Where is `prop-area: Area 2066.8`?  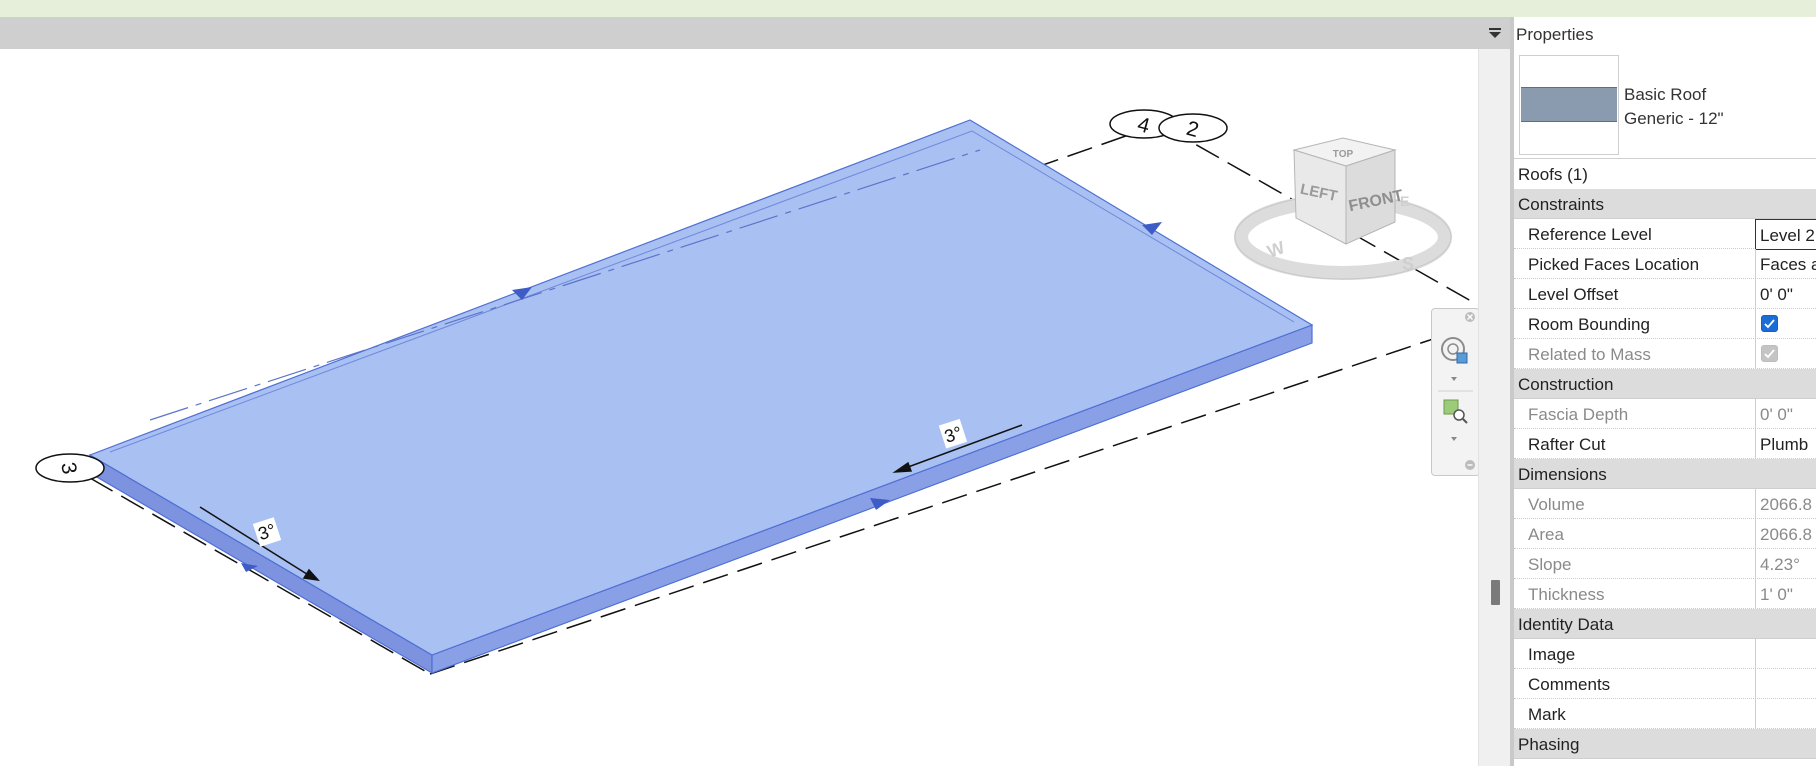 prop-area: Area 2066.8 is located at coordinates (1665, 534).